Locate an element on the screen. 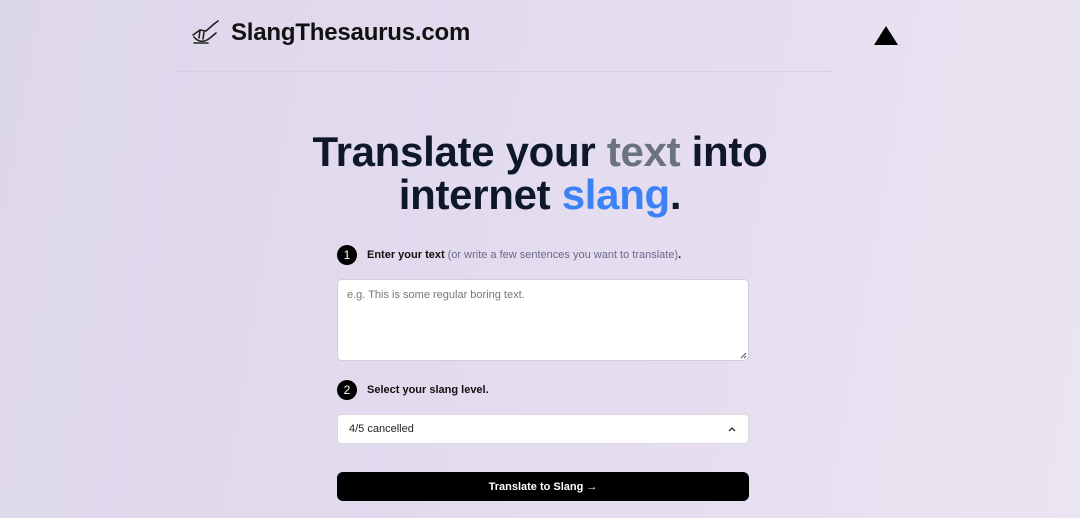 The image size is (1080, 518). step-2-number: 2 is located at coordinates (347, 390).